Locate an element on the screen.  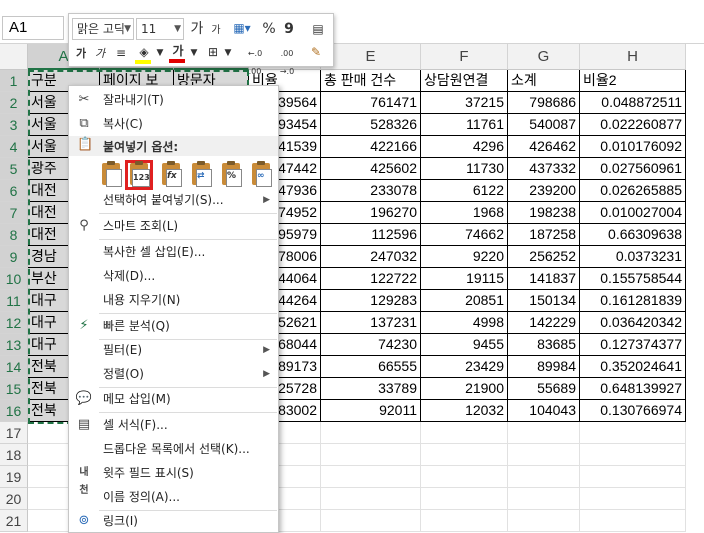
header-cell: 소계 is located at coordinates (544, 81).